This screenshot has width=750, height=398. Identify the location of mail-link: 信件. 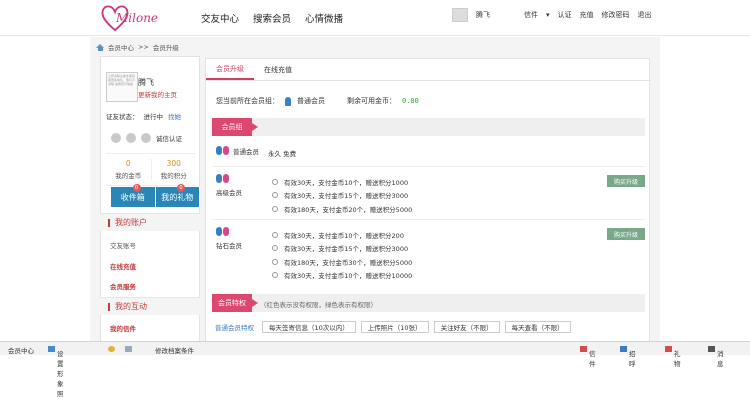
(531, 15).